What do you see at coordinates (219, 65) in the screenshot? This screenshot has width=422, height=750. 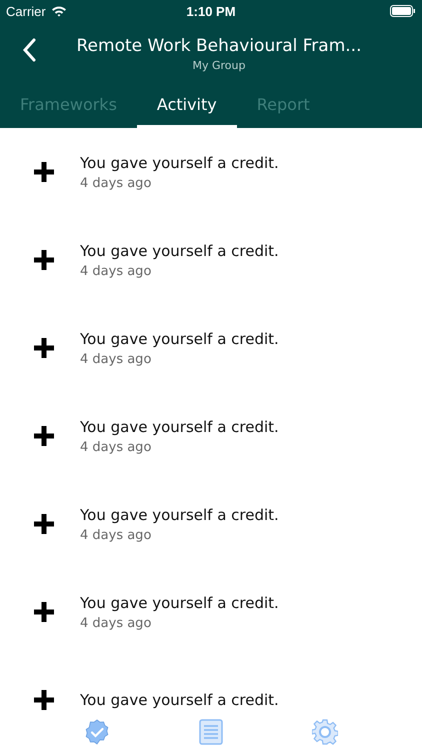 I see `group-name: My Group` at bounding box center [219, 65].